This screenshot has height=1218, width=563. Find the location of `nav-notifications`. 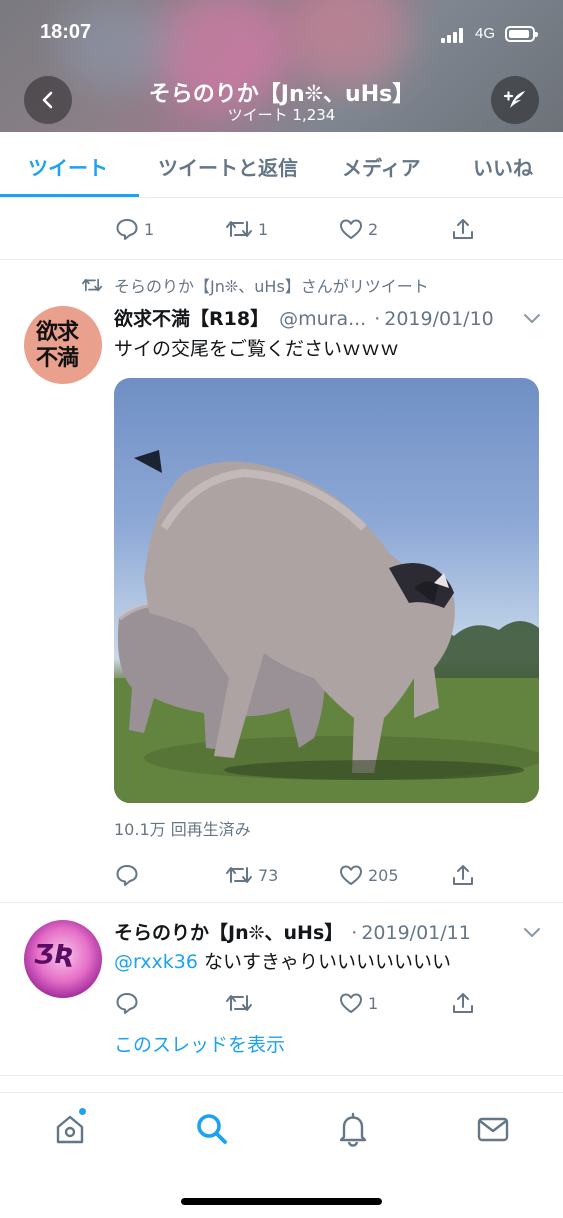

nav-notifications is located at coordinates (353, 1131).